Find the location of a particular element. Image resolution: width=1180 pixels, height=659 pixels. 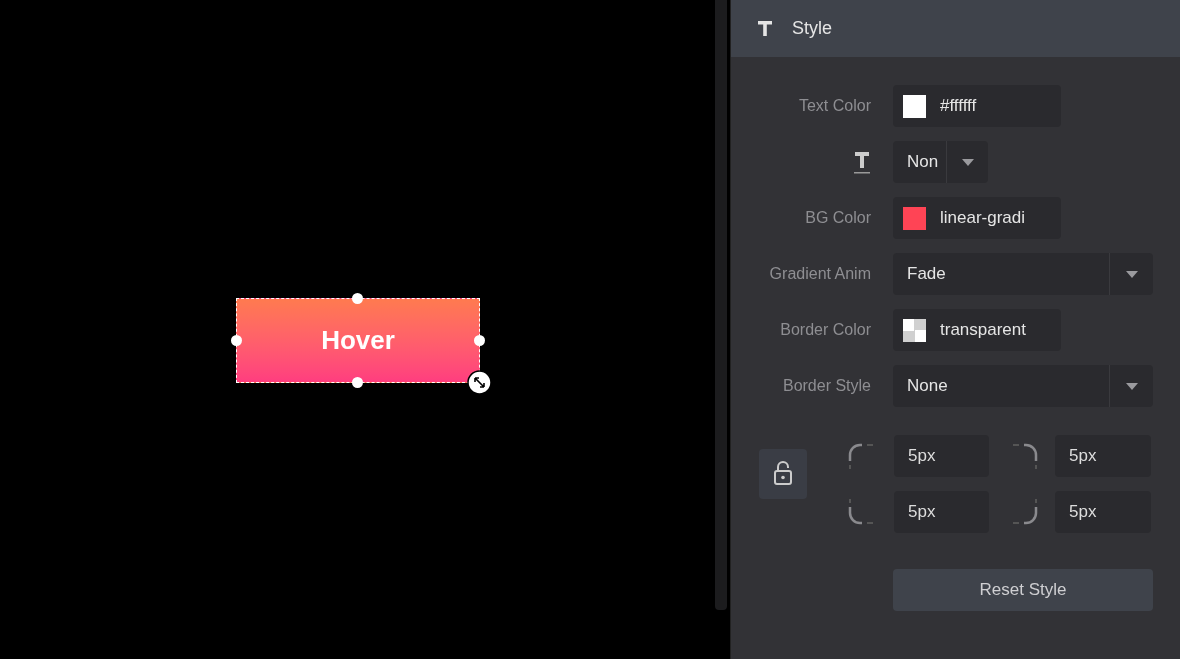

dropdown: Fade is located at coordinates (1023, 274).